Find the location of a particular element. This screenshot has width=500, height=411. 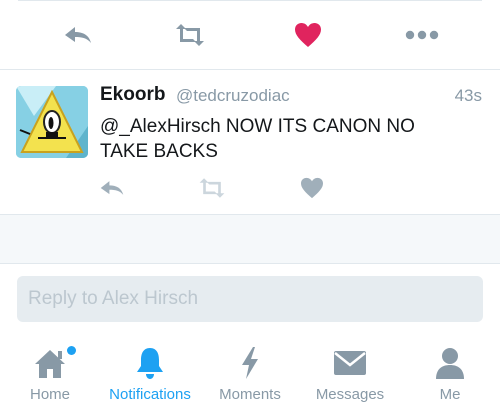

tab-me: Me is located at coordinates (450, 375).